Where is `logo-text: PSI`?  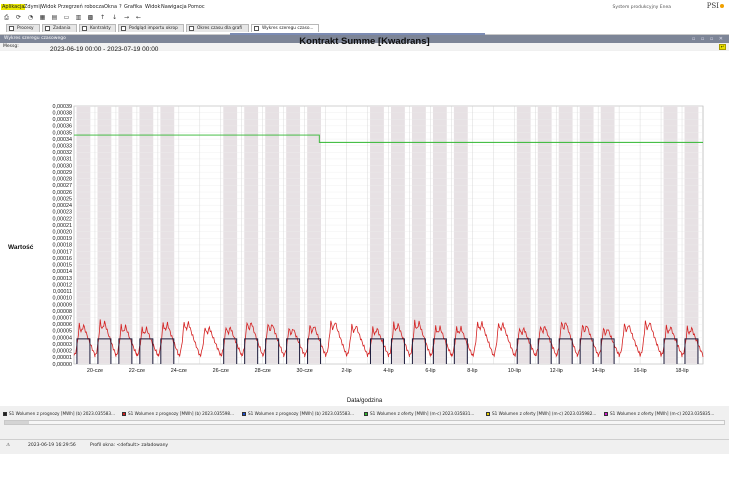 logo-text: PSI is located at coordinates (712, 6).